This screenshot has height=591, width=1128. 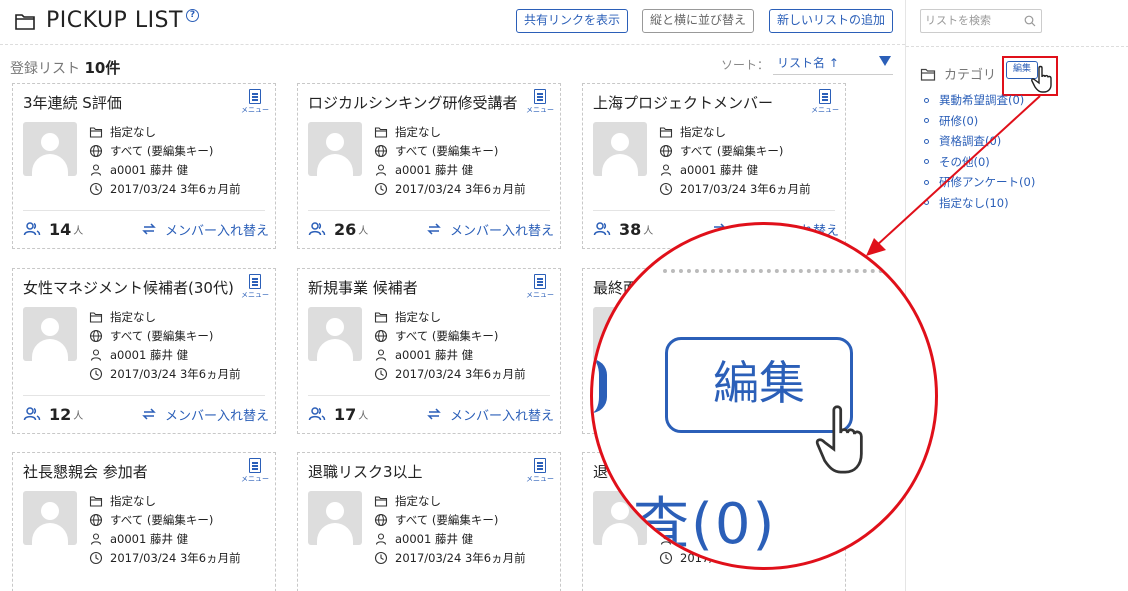 What do you see at coordinates (970, 75) in the screenshot?
I see `category-title: カテゴリ` at bounding box center [970, 75].